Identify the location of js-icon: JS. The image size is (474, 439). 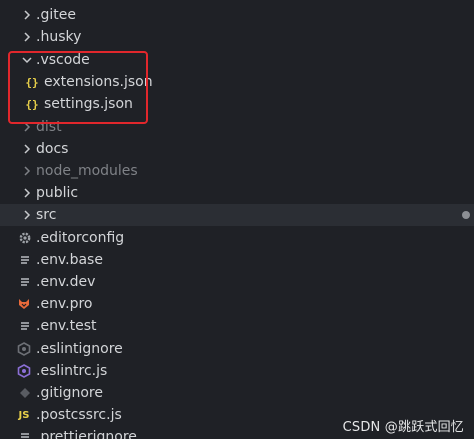
(24, 415).